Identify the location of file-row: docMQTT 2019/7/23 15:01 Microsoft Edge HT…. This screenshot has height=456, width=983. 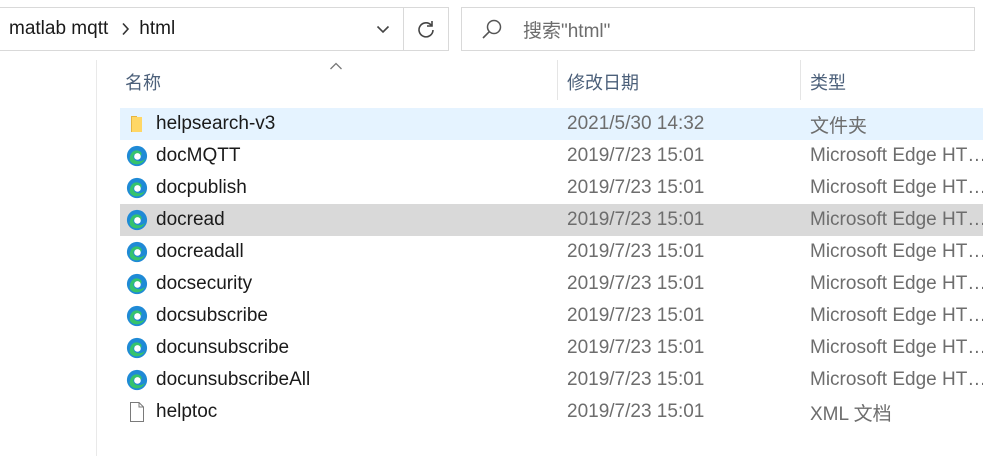
(551, 156).